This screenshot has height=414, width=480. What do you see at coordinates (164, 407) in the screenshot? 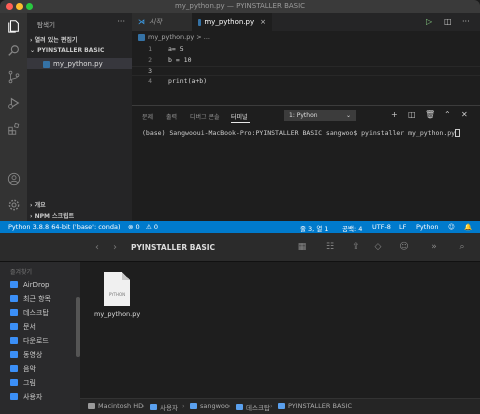
I see `path-item-users: 사용자` at bounding box center [164, 407].